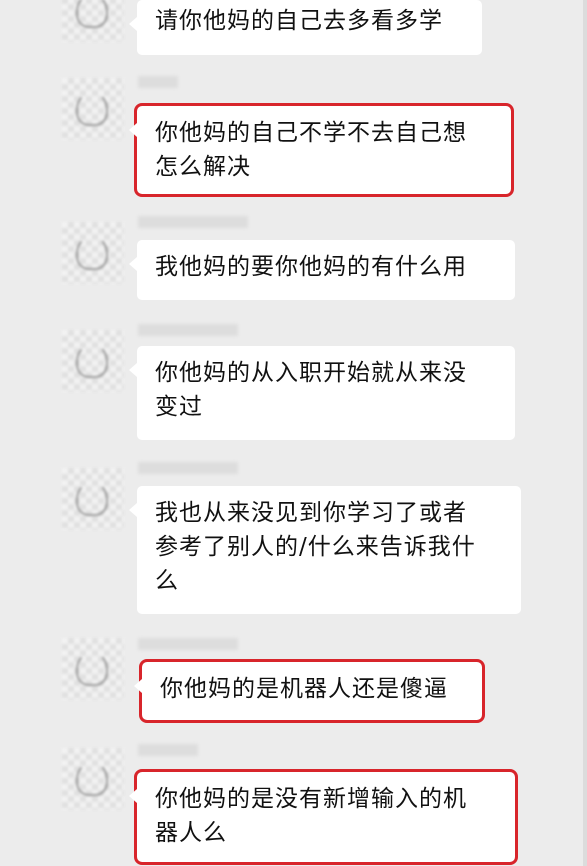 This screenshot has height=866, width=587. Describe the element at coordinates (322, 393) in the screenshot. I see `message-bubble: 你他妈的从入职开始就从来没 变过` at that location.